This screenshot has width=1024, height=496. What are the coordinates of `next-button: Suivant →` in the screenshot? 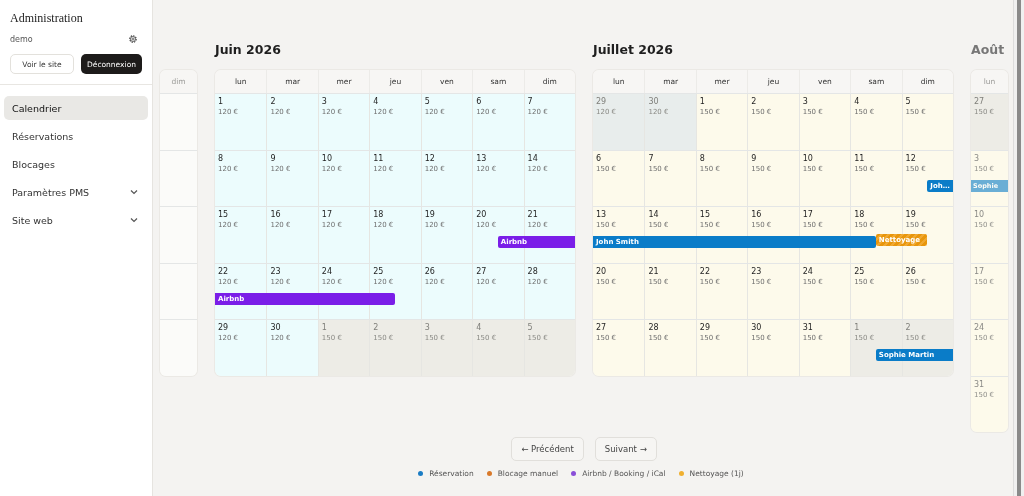 It's located at (625, 449).